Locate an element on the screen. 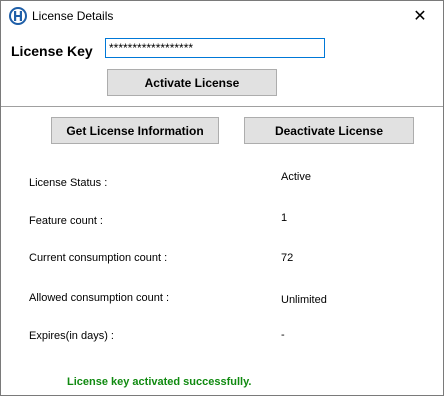 This screenshot has width=444, height=396. license-status-value: Active is located at coordinates (296, 177).